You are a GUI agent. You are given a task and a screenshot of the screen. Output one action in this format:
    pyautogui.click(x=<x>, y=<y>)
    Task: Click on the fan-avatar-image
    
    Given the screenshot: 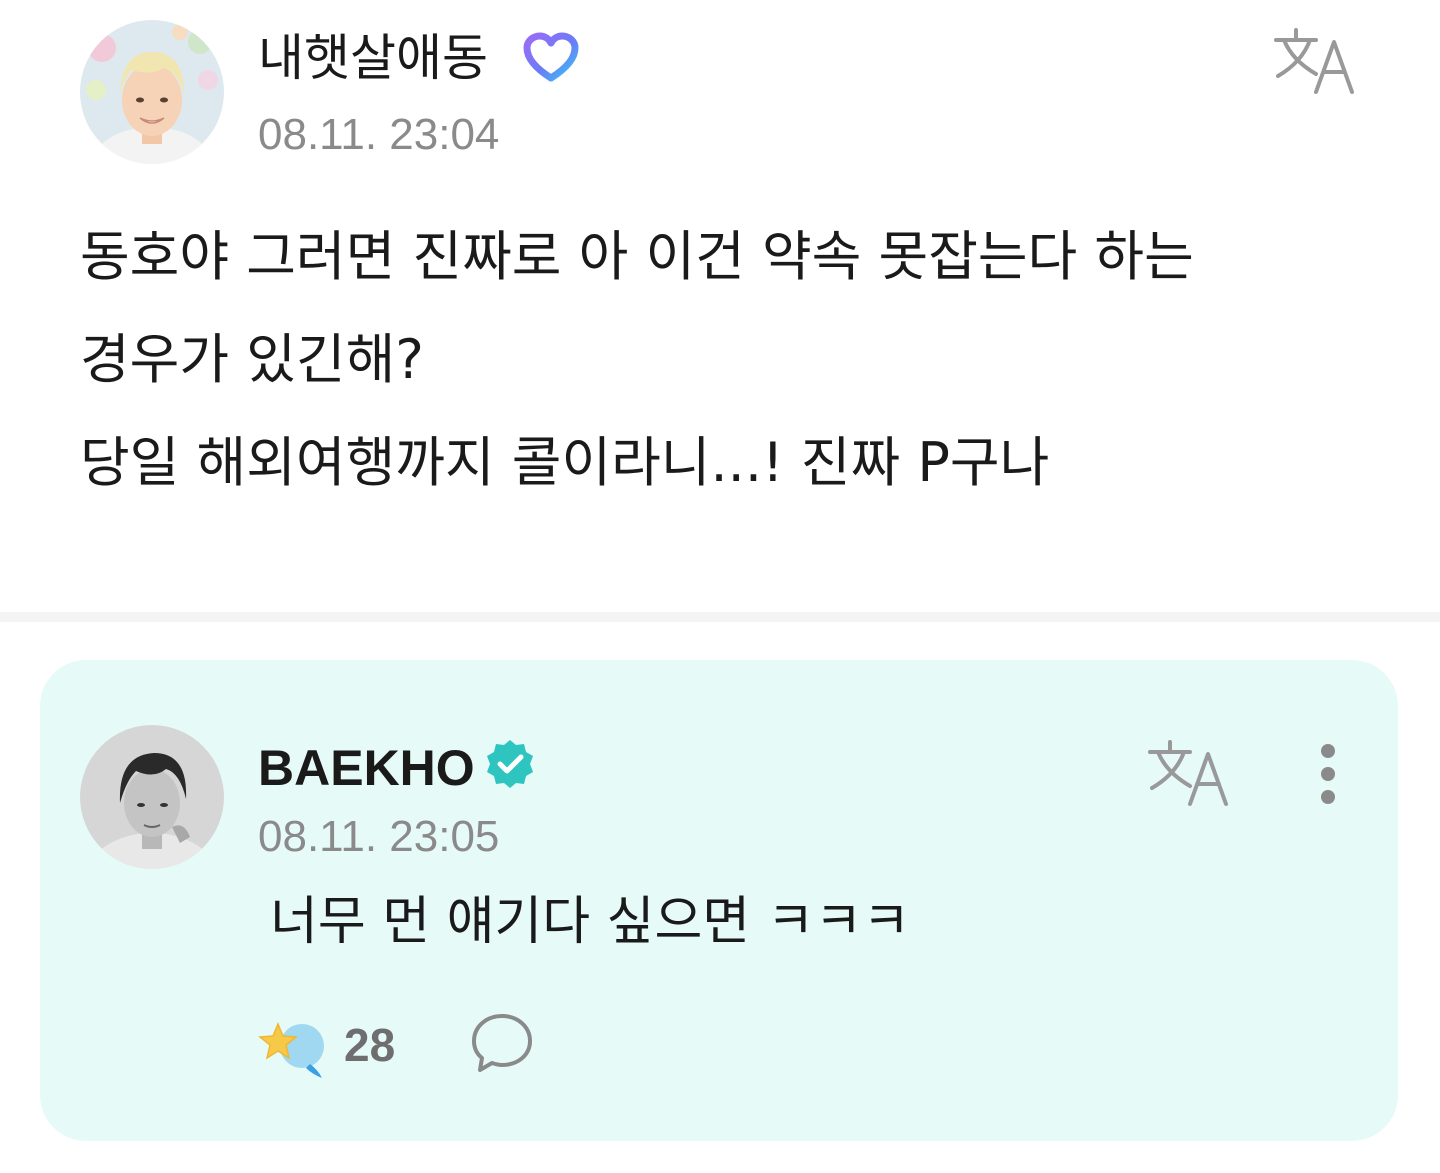 What is the action you would take?
    pyautogui.click(x=152, y=92)
    